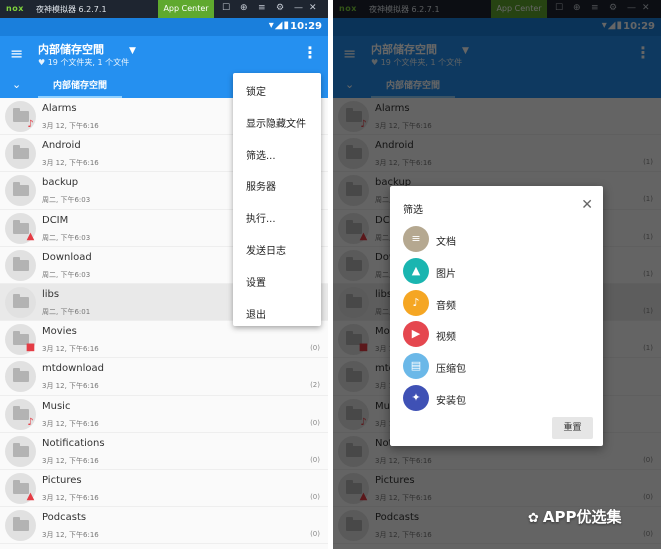 Image resolution: width=661 pixels, height=549 pixels. I want to click on filter-option: ▤ 压缩包, so click(493, 366).